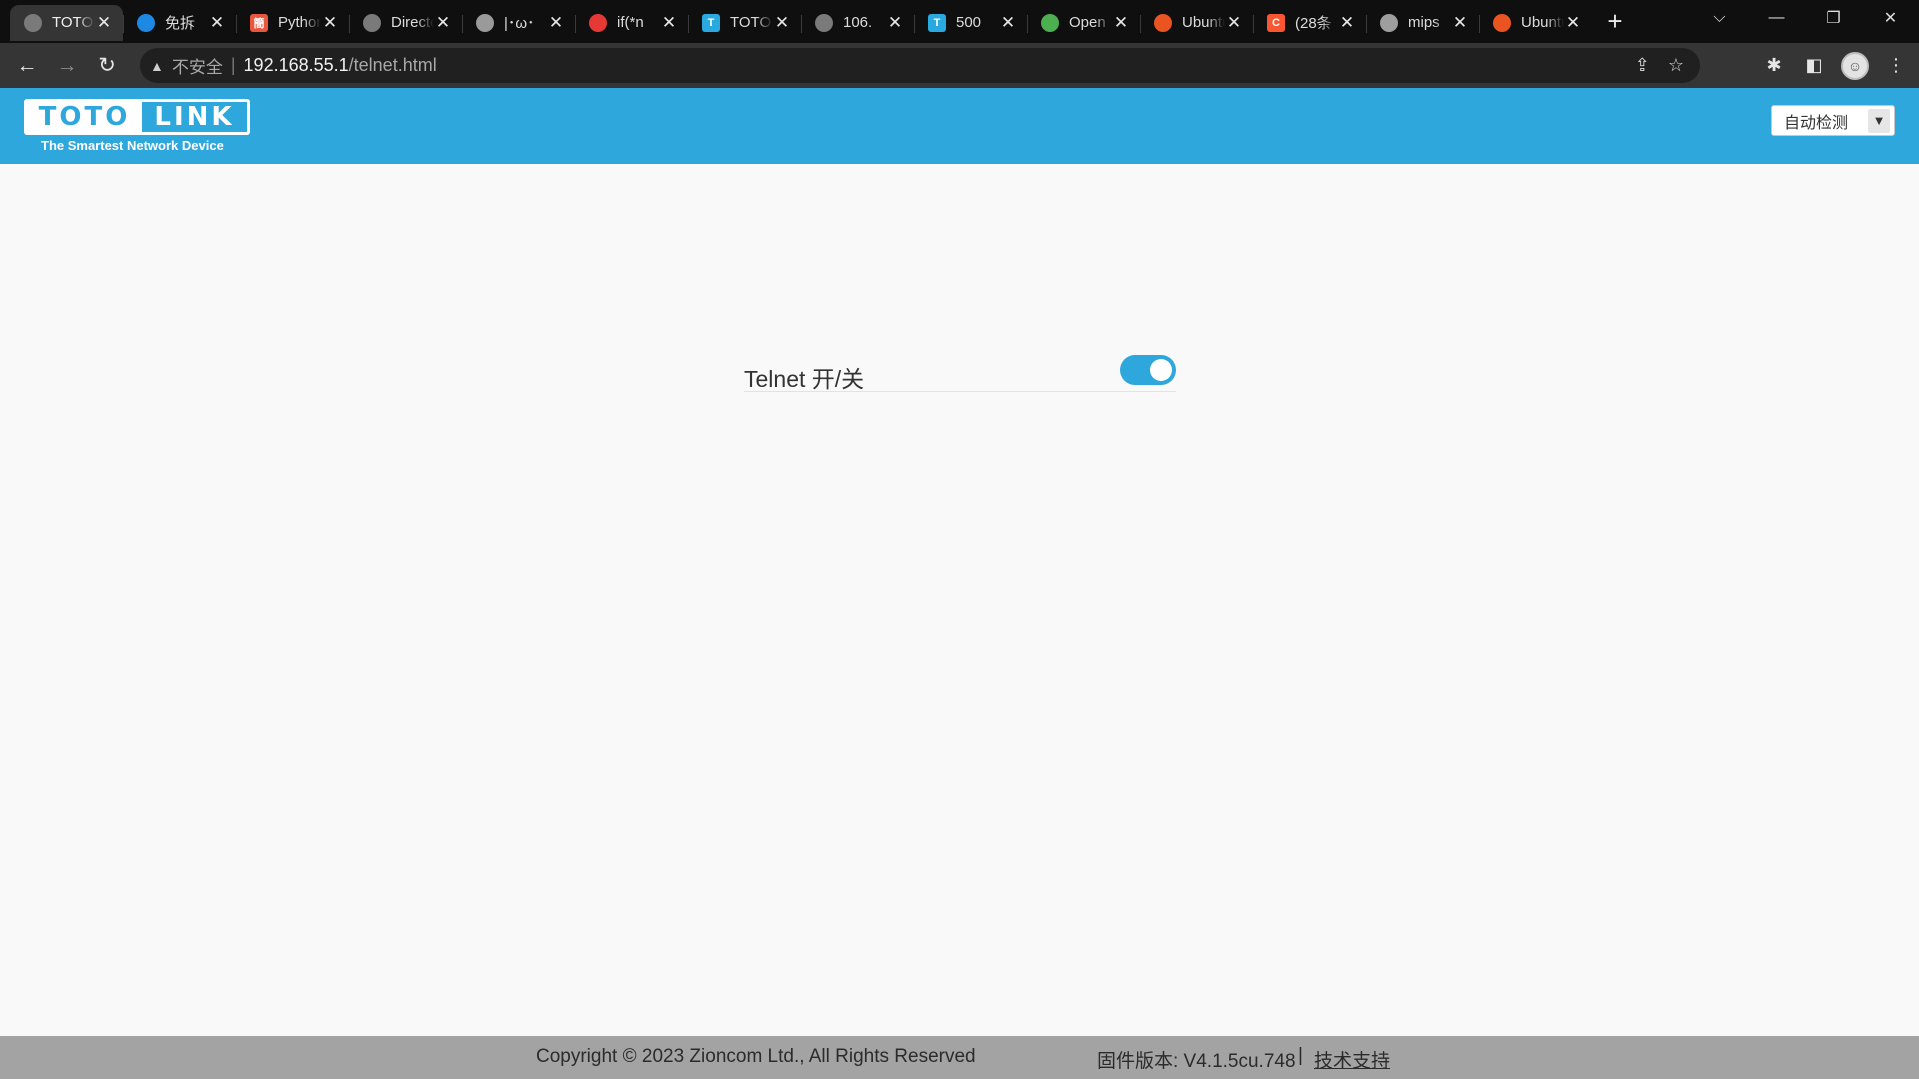  I want to click on language-selected-value: 自动检测, so click(1816, 123).